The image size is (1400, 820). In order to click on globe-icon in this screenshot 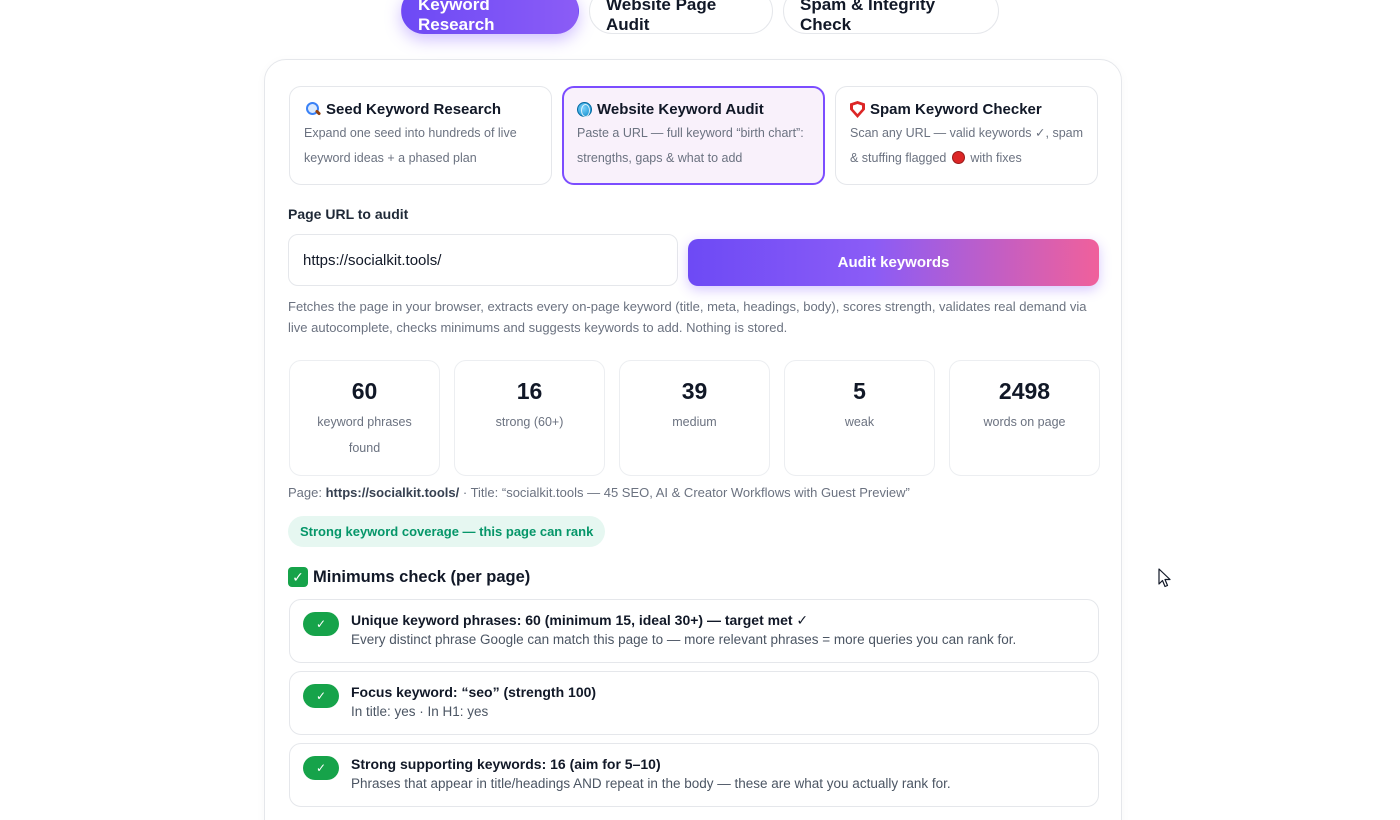, I will do `click(584, 109)`.